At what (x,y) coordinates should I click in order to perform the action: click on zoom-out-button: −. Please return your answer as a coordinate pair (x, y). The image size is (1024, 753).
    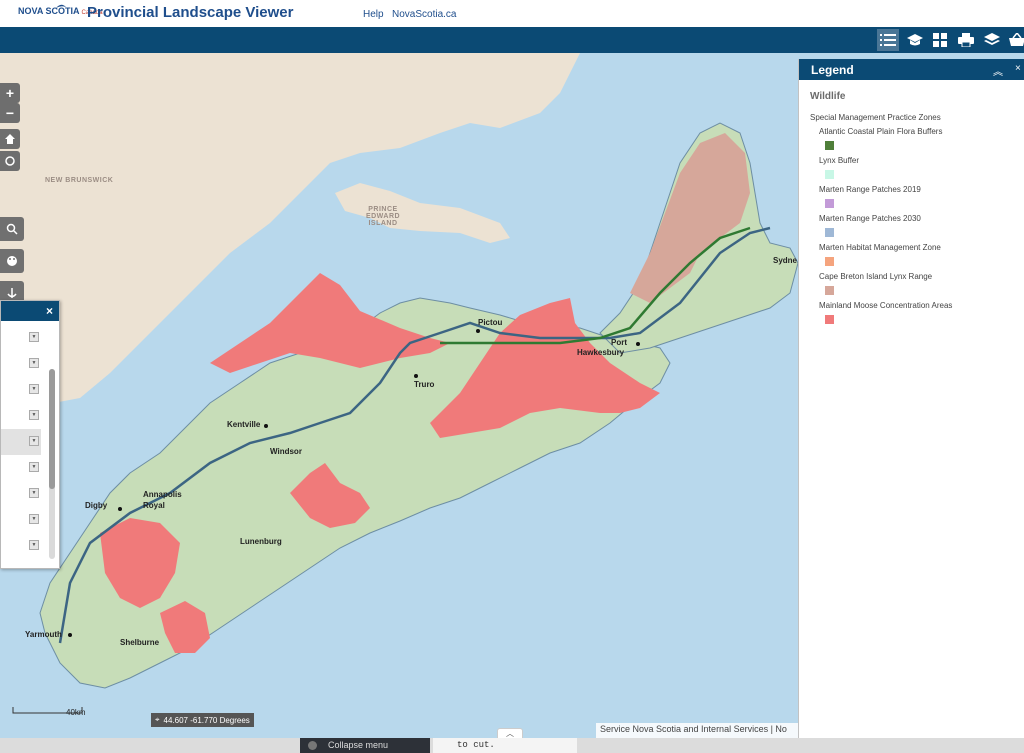
    Looking at the image, I should click on (10, 113).